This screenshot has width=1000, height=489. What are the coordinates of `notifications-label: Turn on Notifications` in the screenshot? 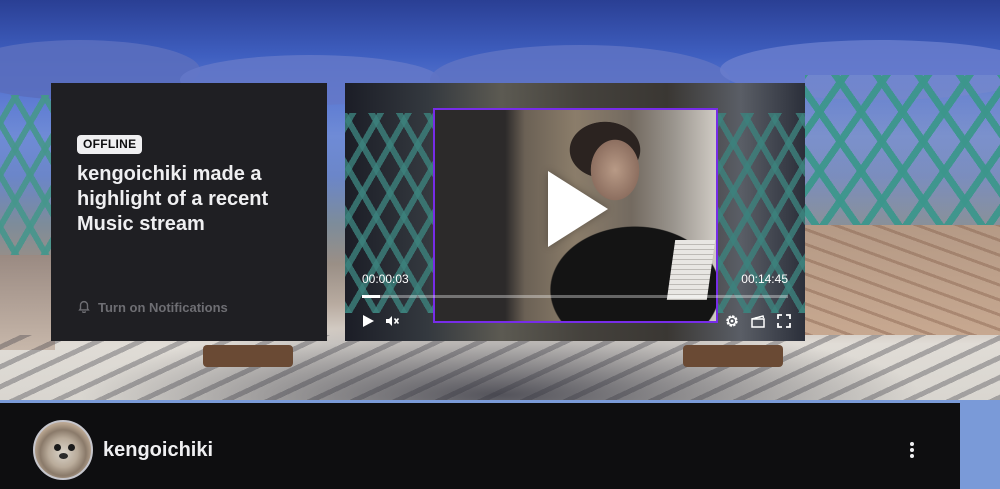 It's located at (163, 307).